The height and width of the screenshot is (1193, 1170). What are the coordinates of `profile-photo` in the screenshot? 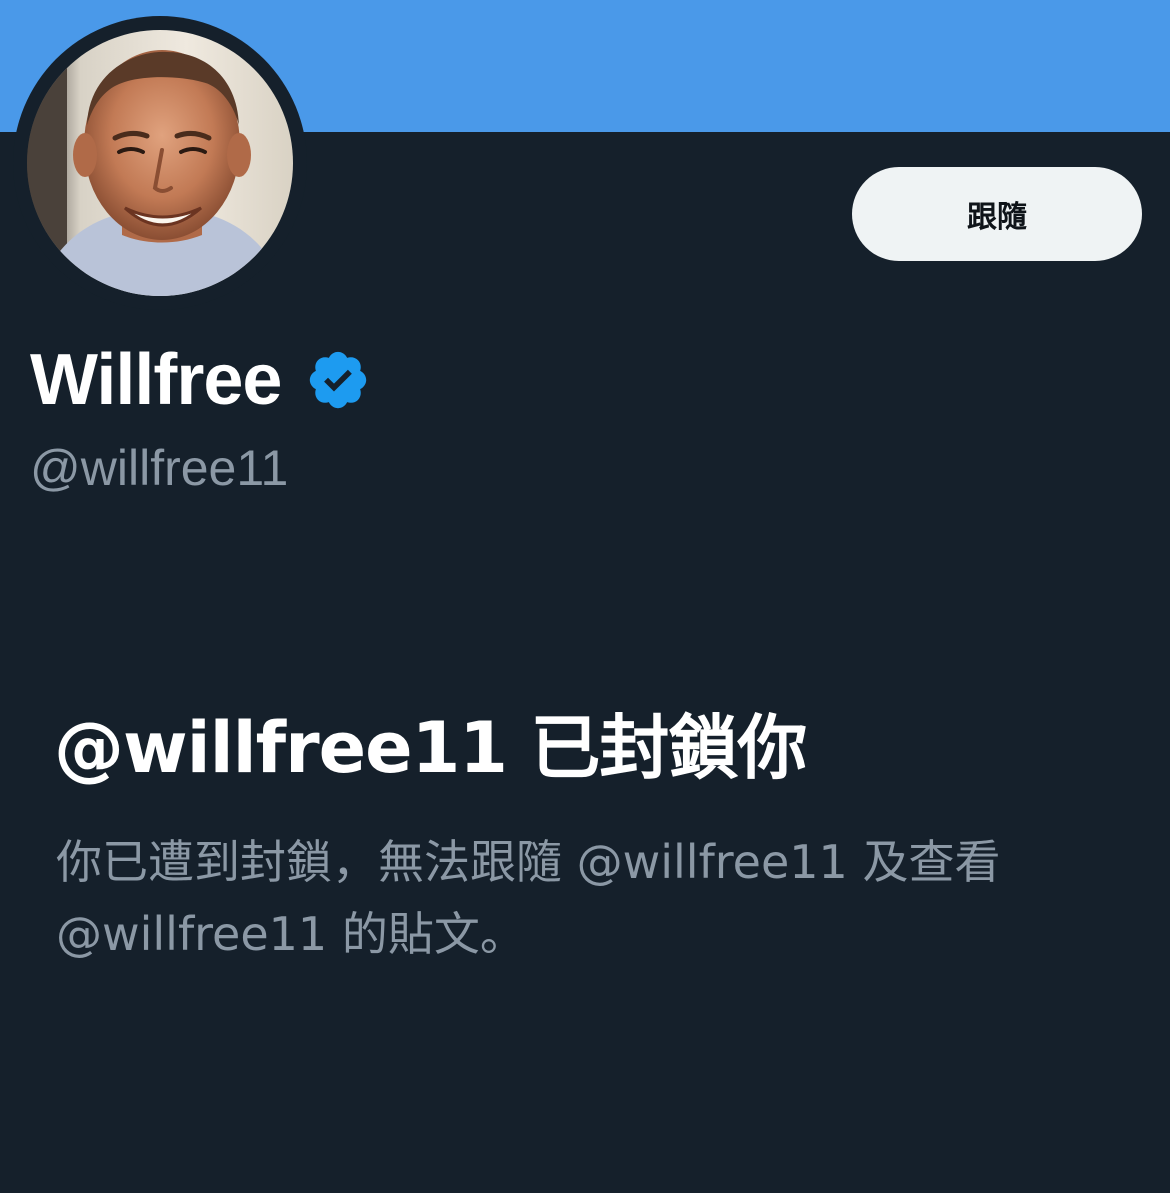 It's located at (160, 163).